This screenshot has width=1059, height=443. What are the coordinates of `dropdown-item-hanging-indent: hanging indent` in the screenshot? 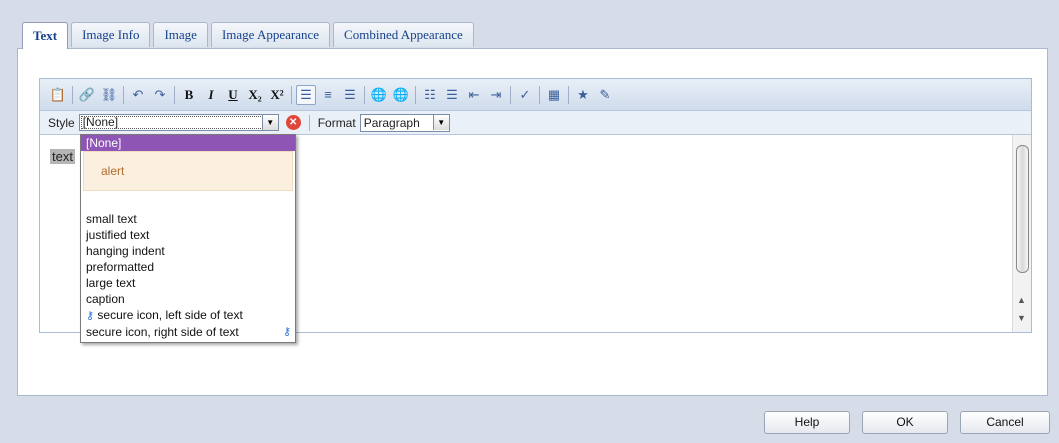 It's located at (188, 251).